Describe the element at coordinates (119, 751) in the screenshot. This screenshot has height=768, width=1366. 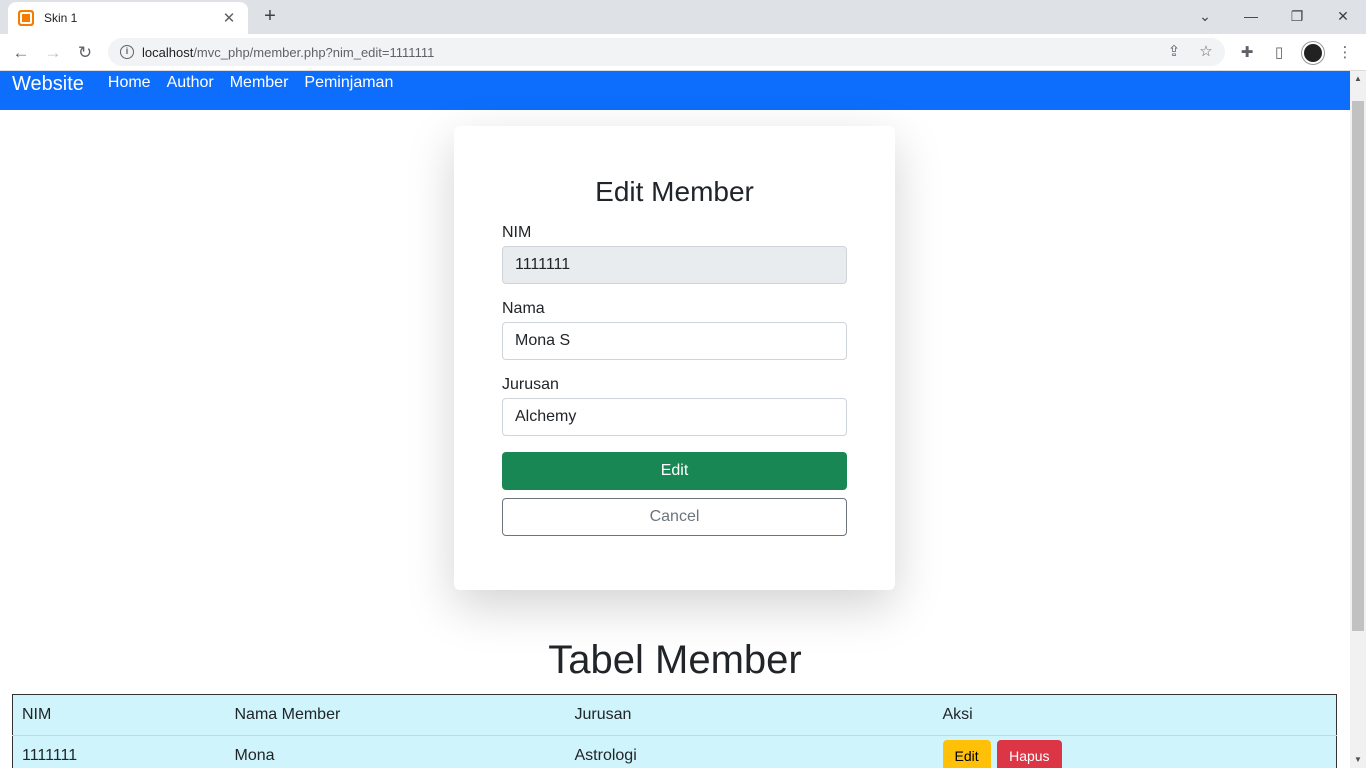
I see `cell-nim: 1111111` at that location.